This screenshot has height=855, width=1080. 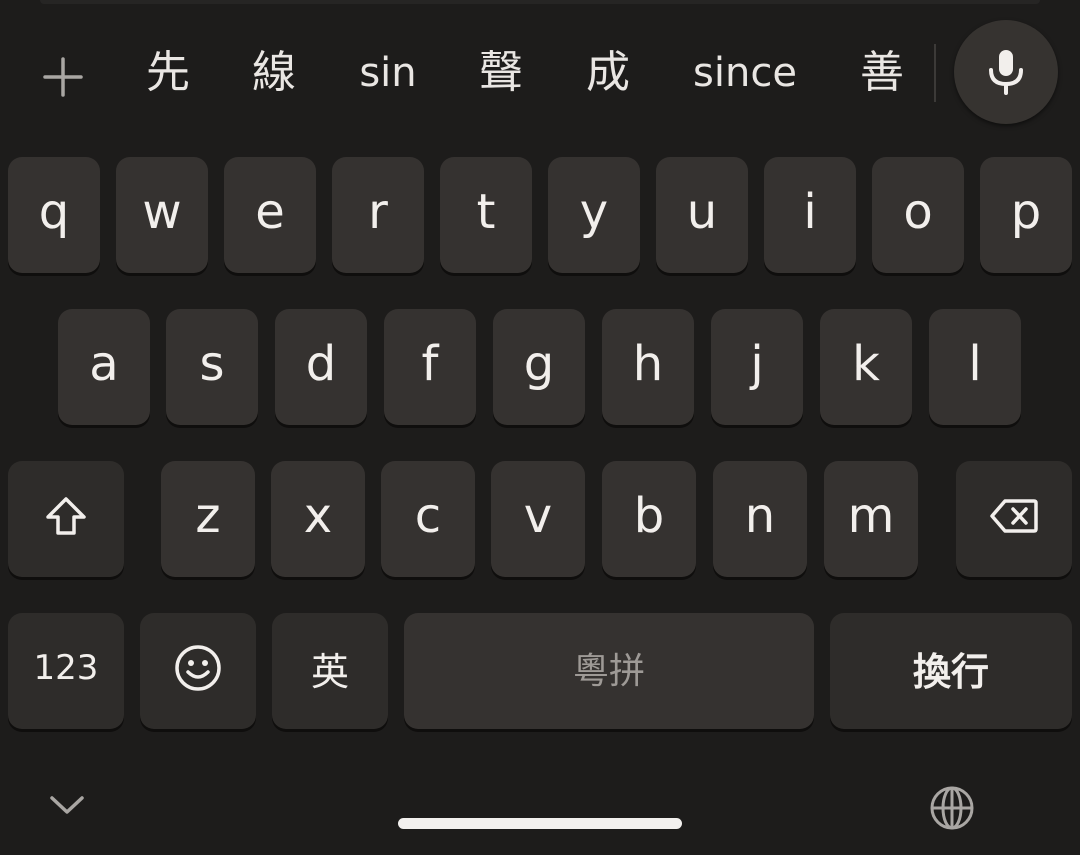 I want to click on shift-key, so click(x=66, y=519).